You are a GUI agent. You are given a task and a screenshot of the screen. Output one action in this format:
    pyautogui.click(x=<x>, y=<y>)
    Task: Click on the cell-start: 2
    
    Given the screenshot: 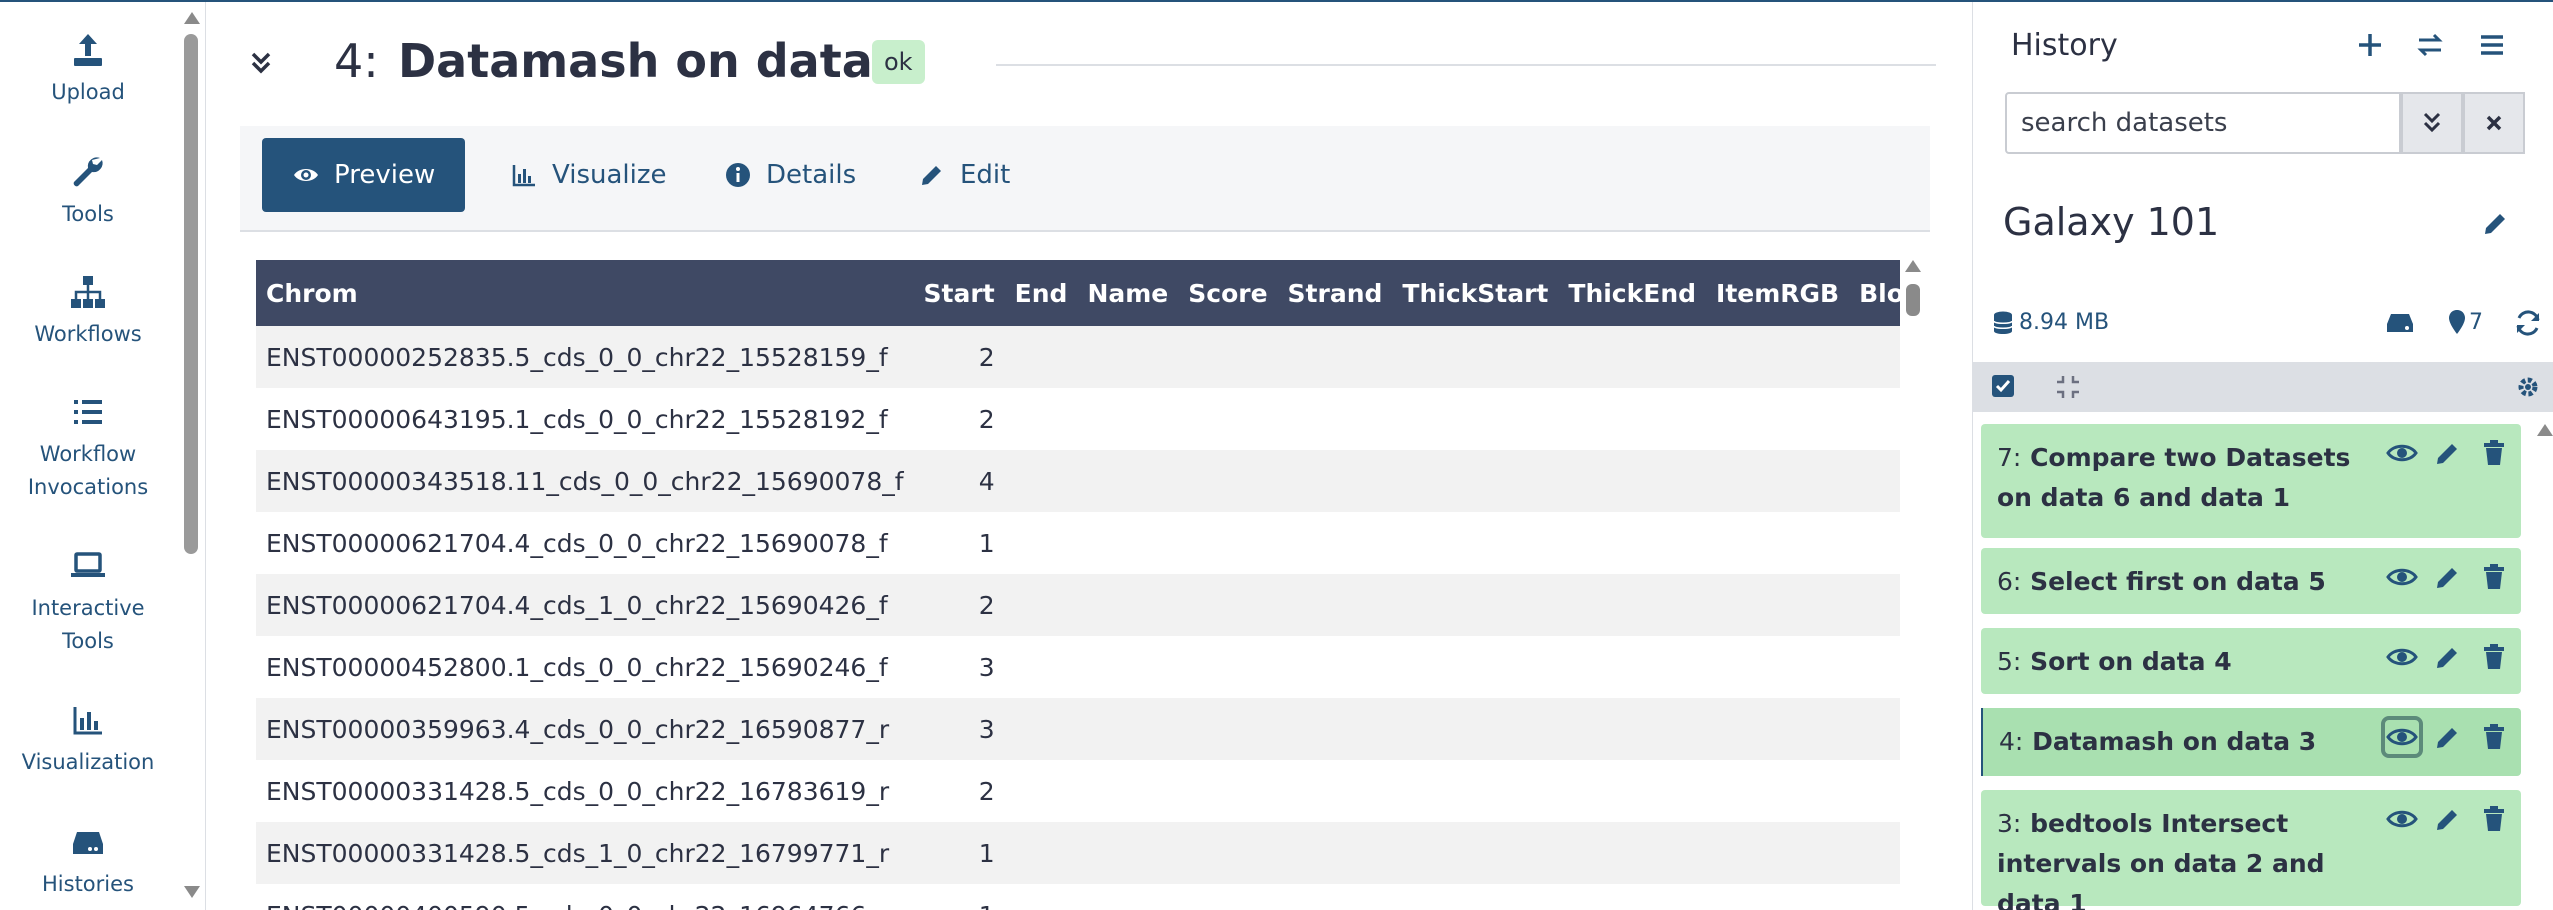 What is the action you would take?
    pyautogui.click(x=959, y=605)
    